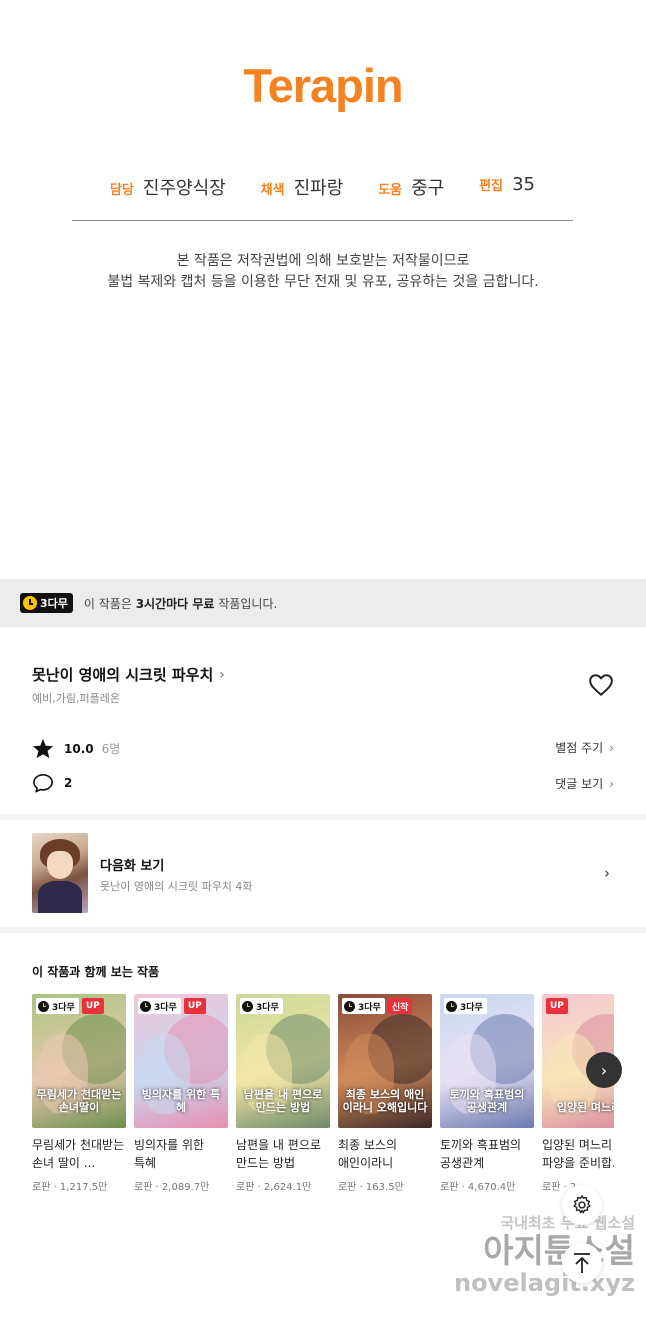  I want to click on cover-title-art: 입양된 며느리, so click(585, 1107).